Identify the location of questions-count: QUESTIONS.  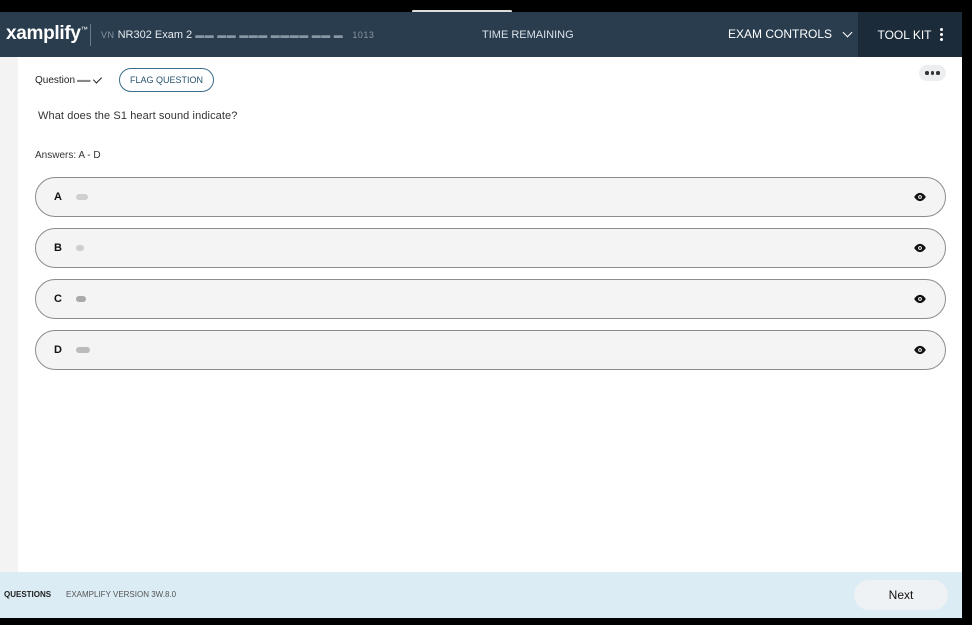
(27, 594).